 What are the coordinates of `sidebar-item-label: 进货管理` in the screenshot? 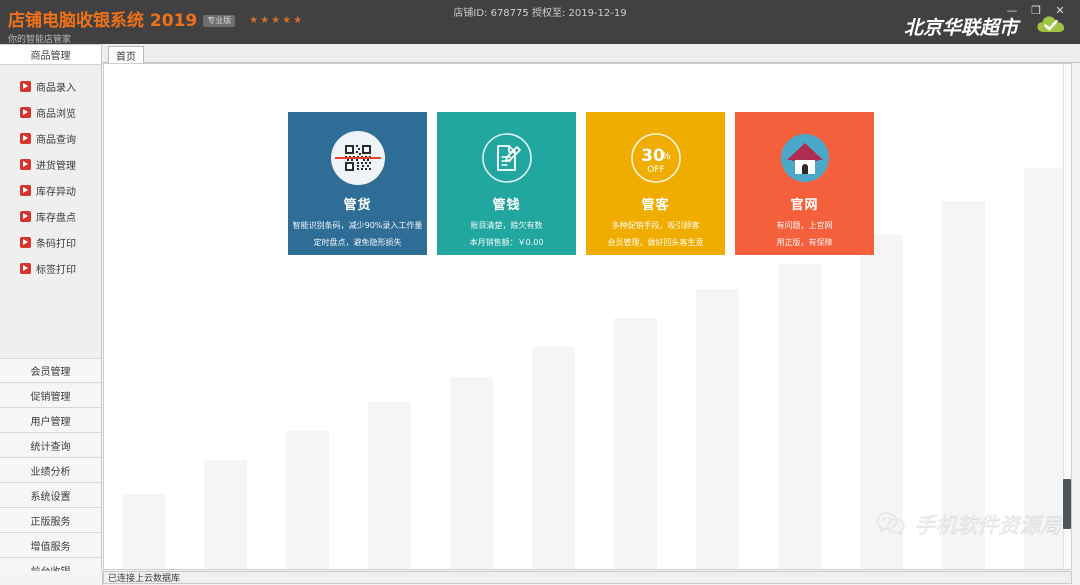 It's located at (56, 166).